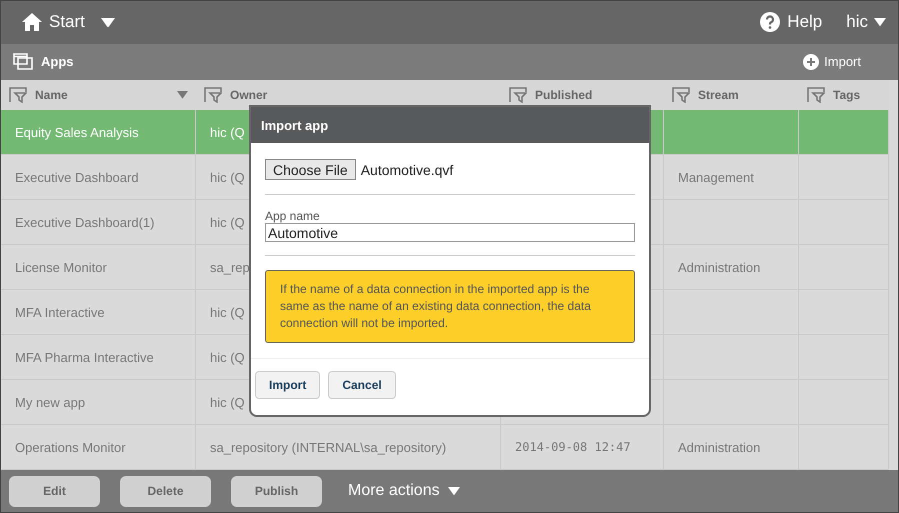  I want to click on file-name: Automotive.qvf, so click(407, 170).